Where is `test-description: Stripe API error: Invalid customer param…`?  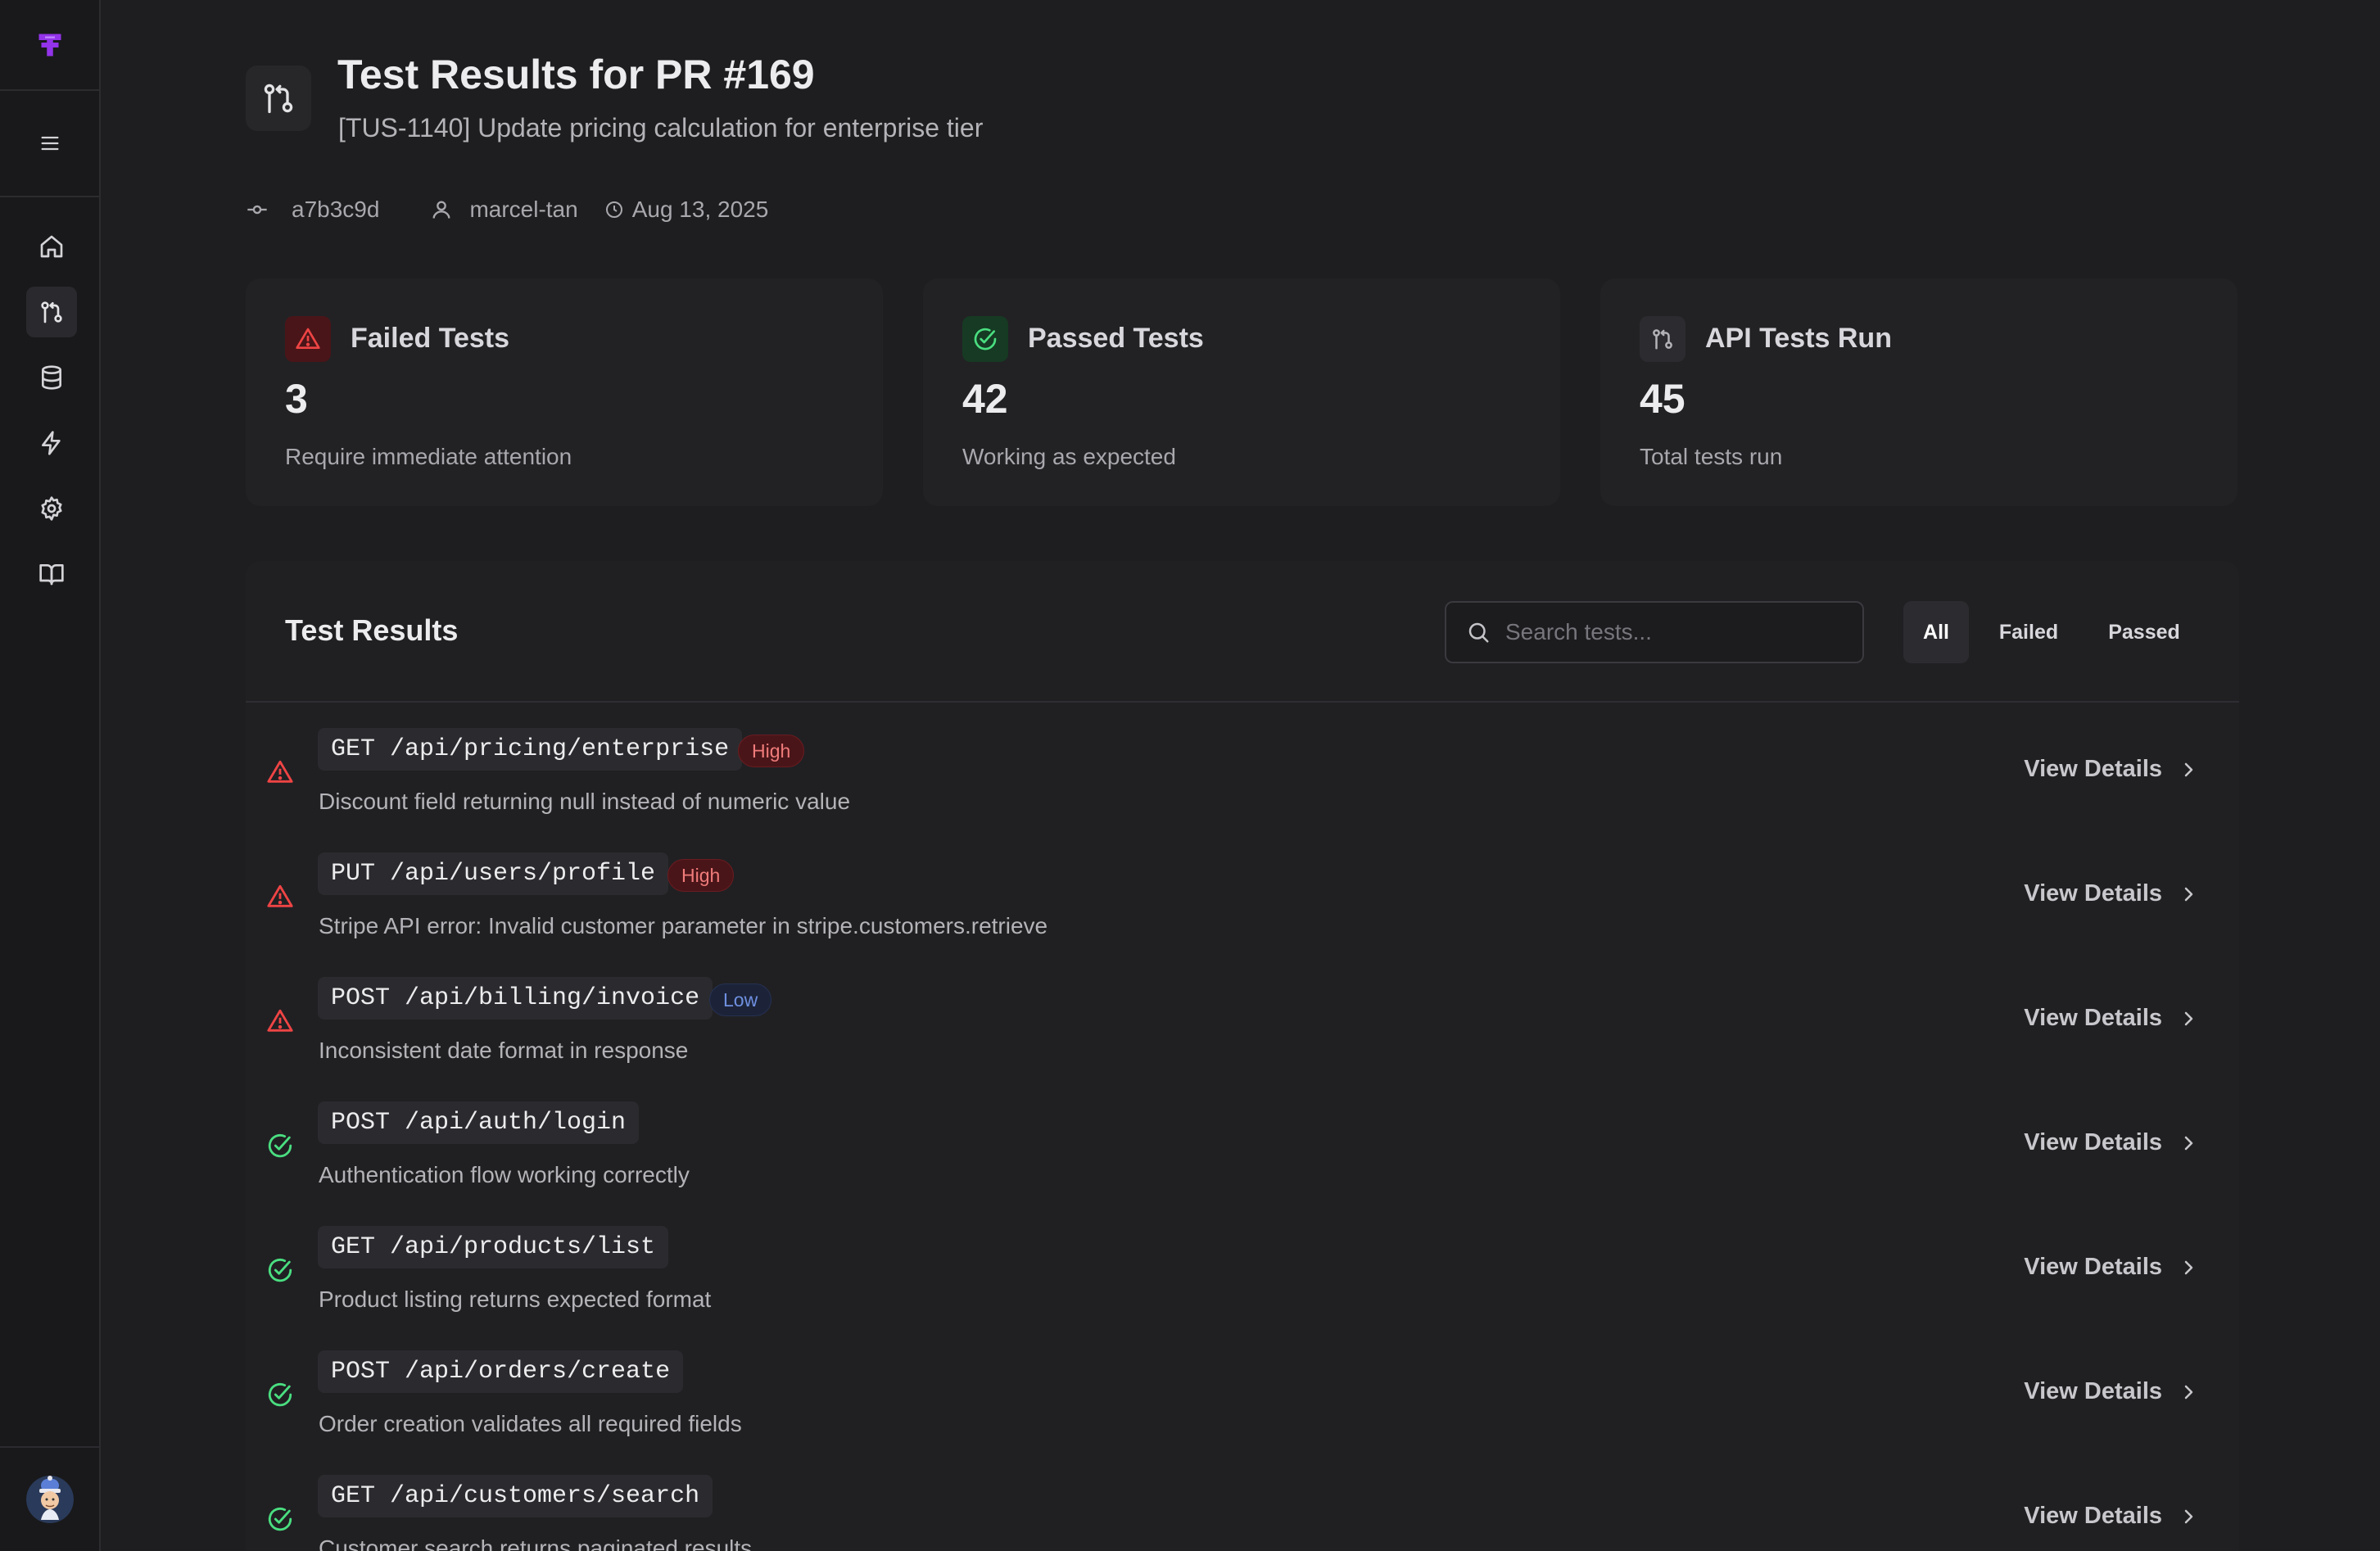 test-description: Stripe API error: Invalid customer param… is located at coordinates (683, 925).